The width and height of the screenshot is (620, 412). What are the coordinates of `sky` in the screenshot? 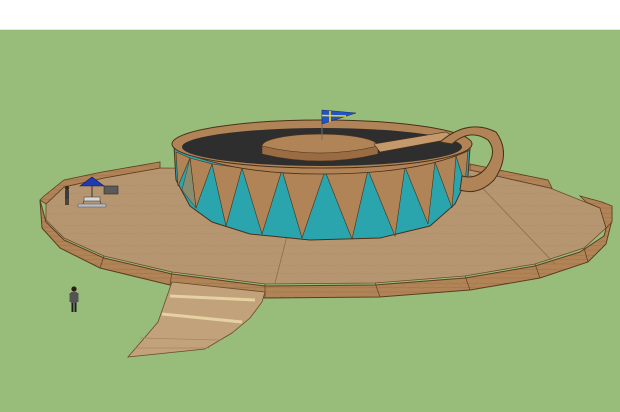 It's located at (310, 15).